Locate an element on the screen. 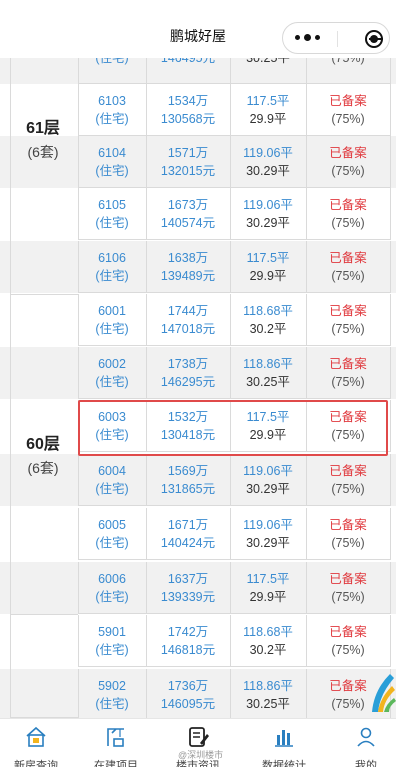  table-row: 6006 (住宅) 1637万 139339元 117.5平 29.9平 已备案 (75%) is located at coordinates (198, 588).